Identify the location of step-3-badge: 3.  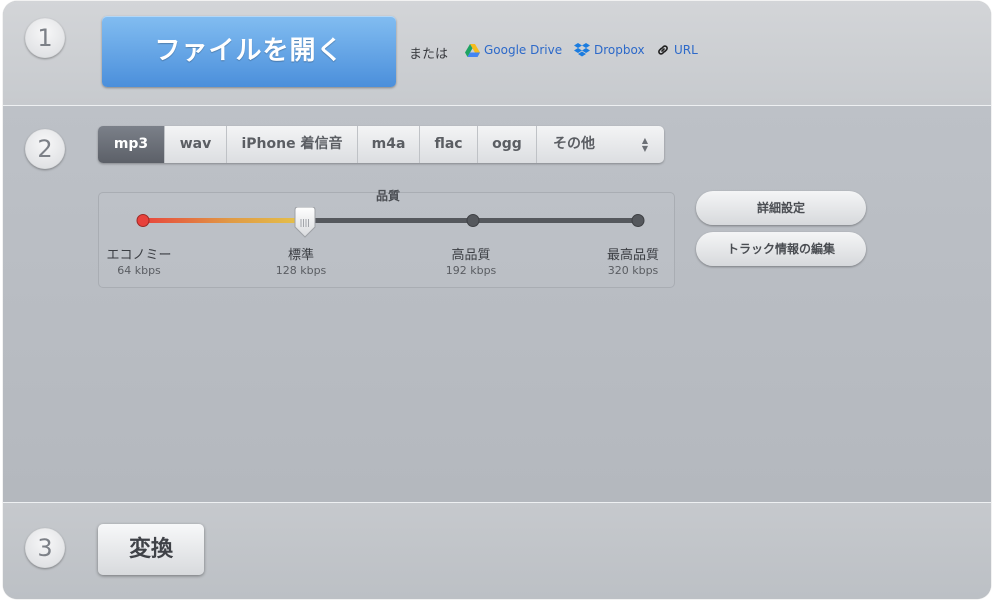
(45, 548).